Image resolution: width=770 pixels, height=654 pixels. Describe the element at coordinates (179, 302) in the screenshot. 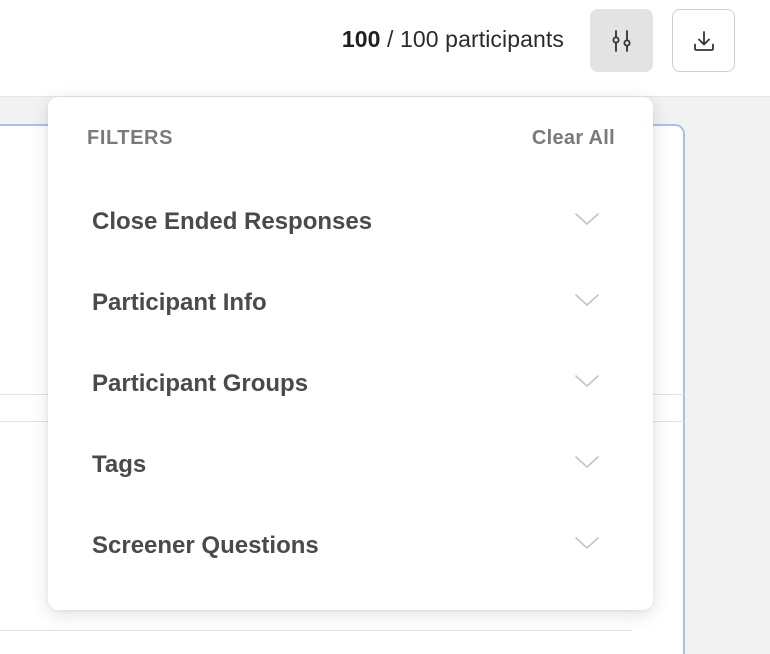

I see `filter-section-label: Participant Info` at that location.